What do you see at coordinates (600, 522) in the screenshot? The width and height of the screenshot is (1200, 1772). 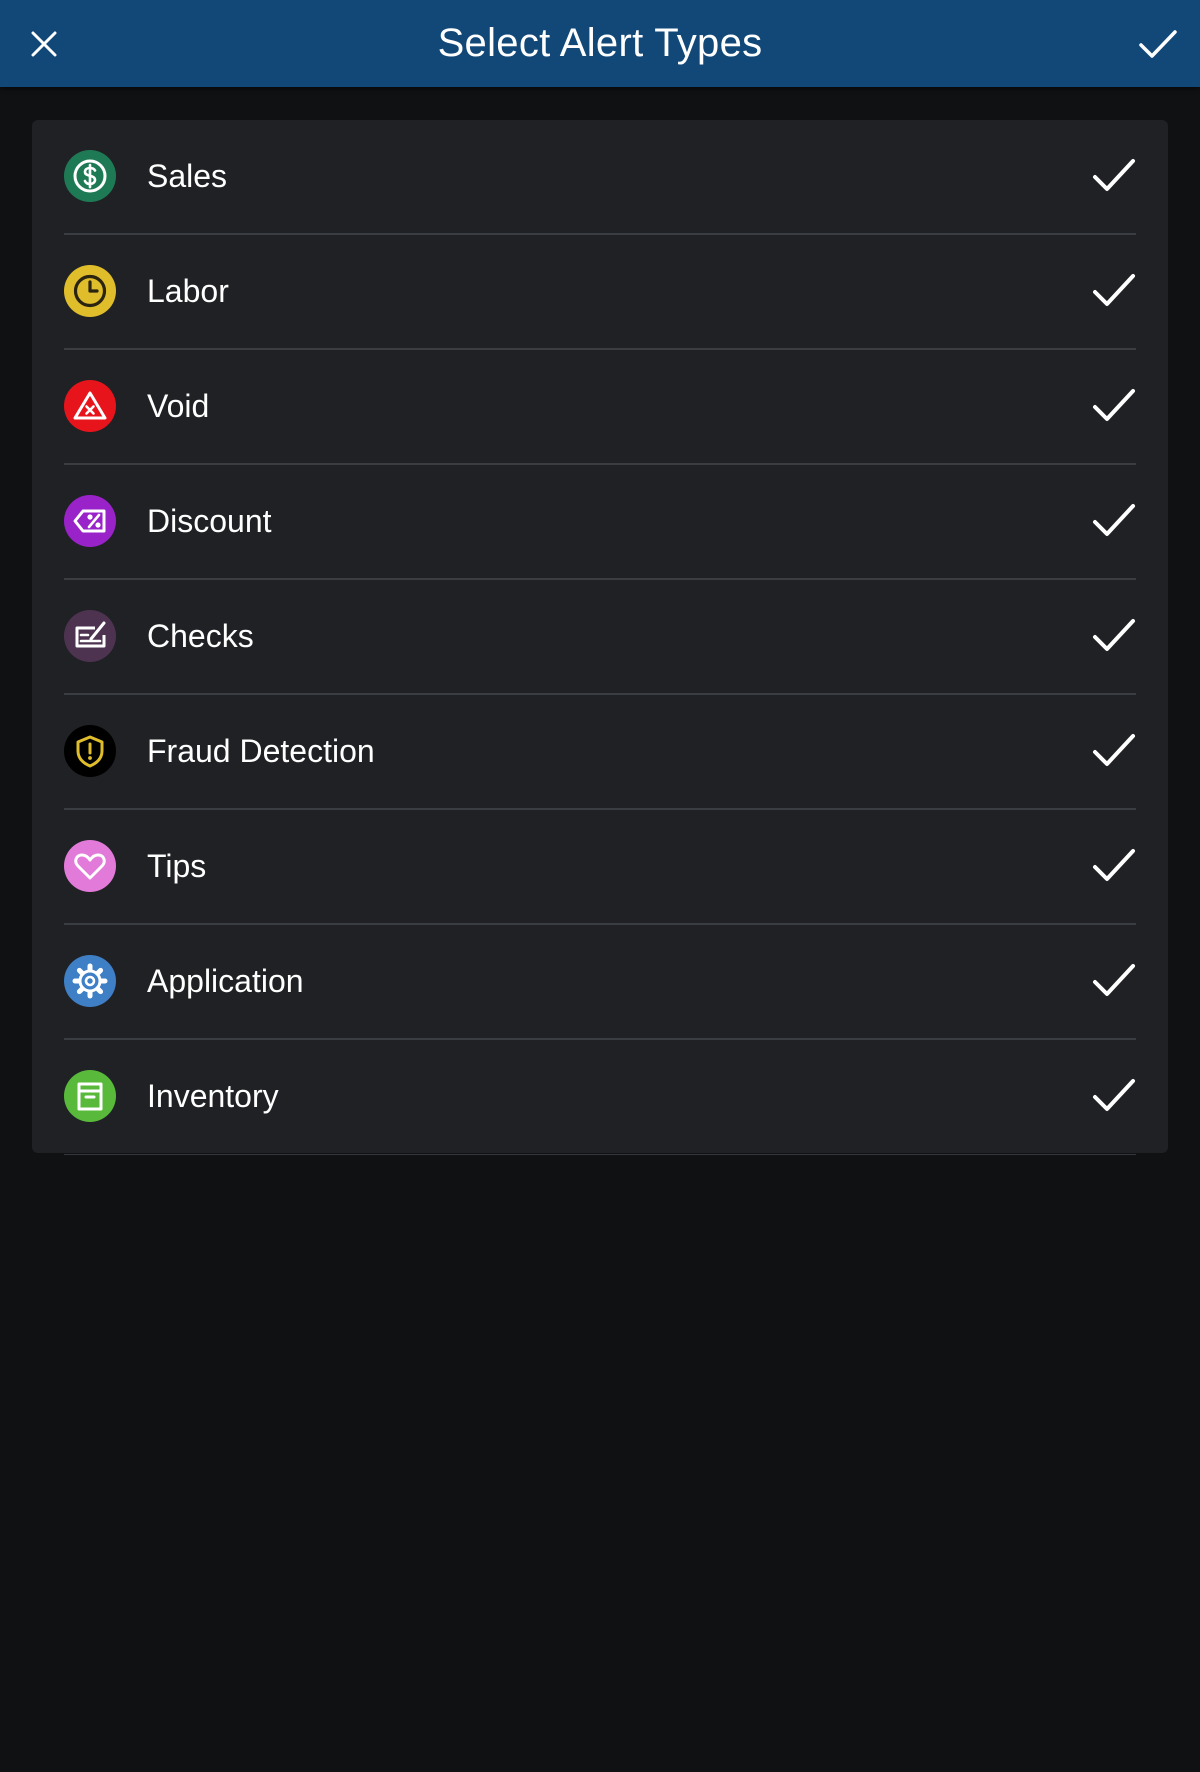 I see `alert-type-discount: Discount` at bounding box center [600, 522].